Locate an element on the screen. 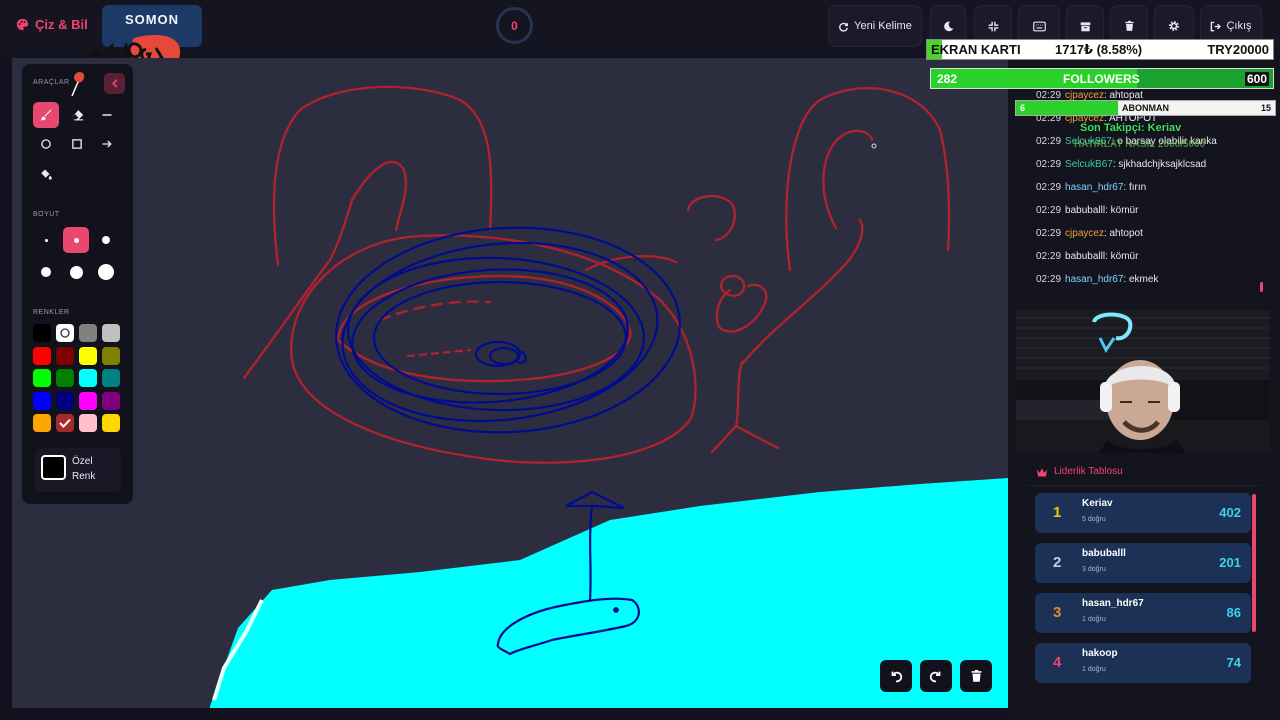 This screenshot has width=1280, height=720. fill-bucket-icon is located at coordinates (46, 174).